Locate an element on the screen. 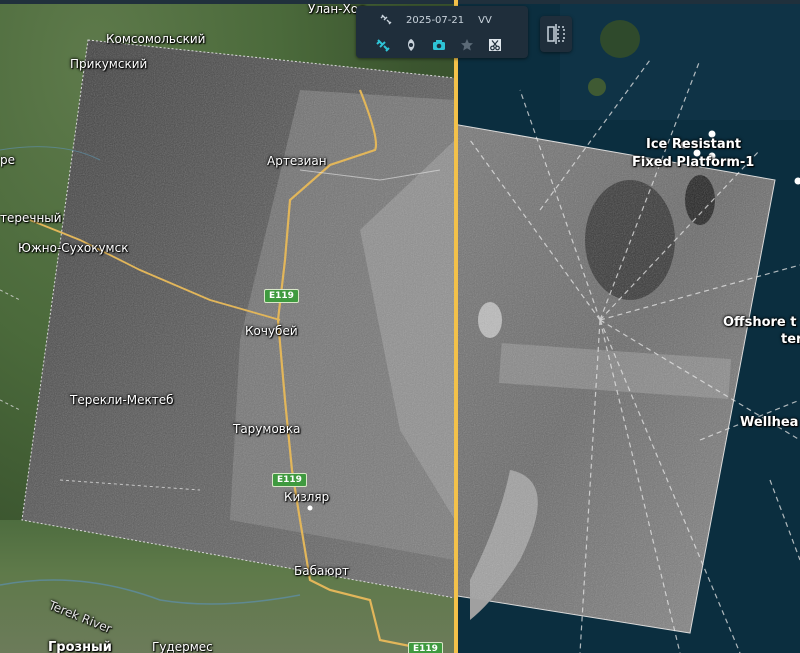  acquisition-date: 2025-07-21 is located at coordinates (435, 20).